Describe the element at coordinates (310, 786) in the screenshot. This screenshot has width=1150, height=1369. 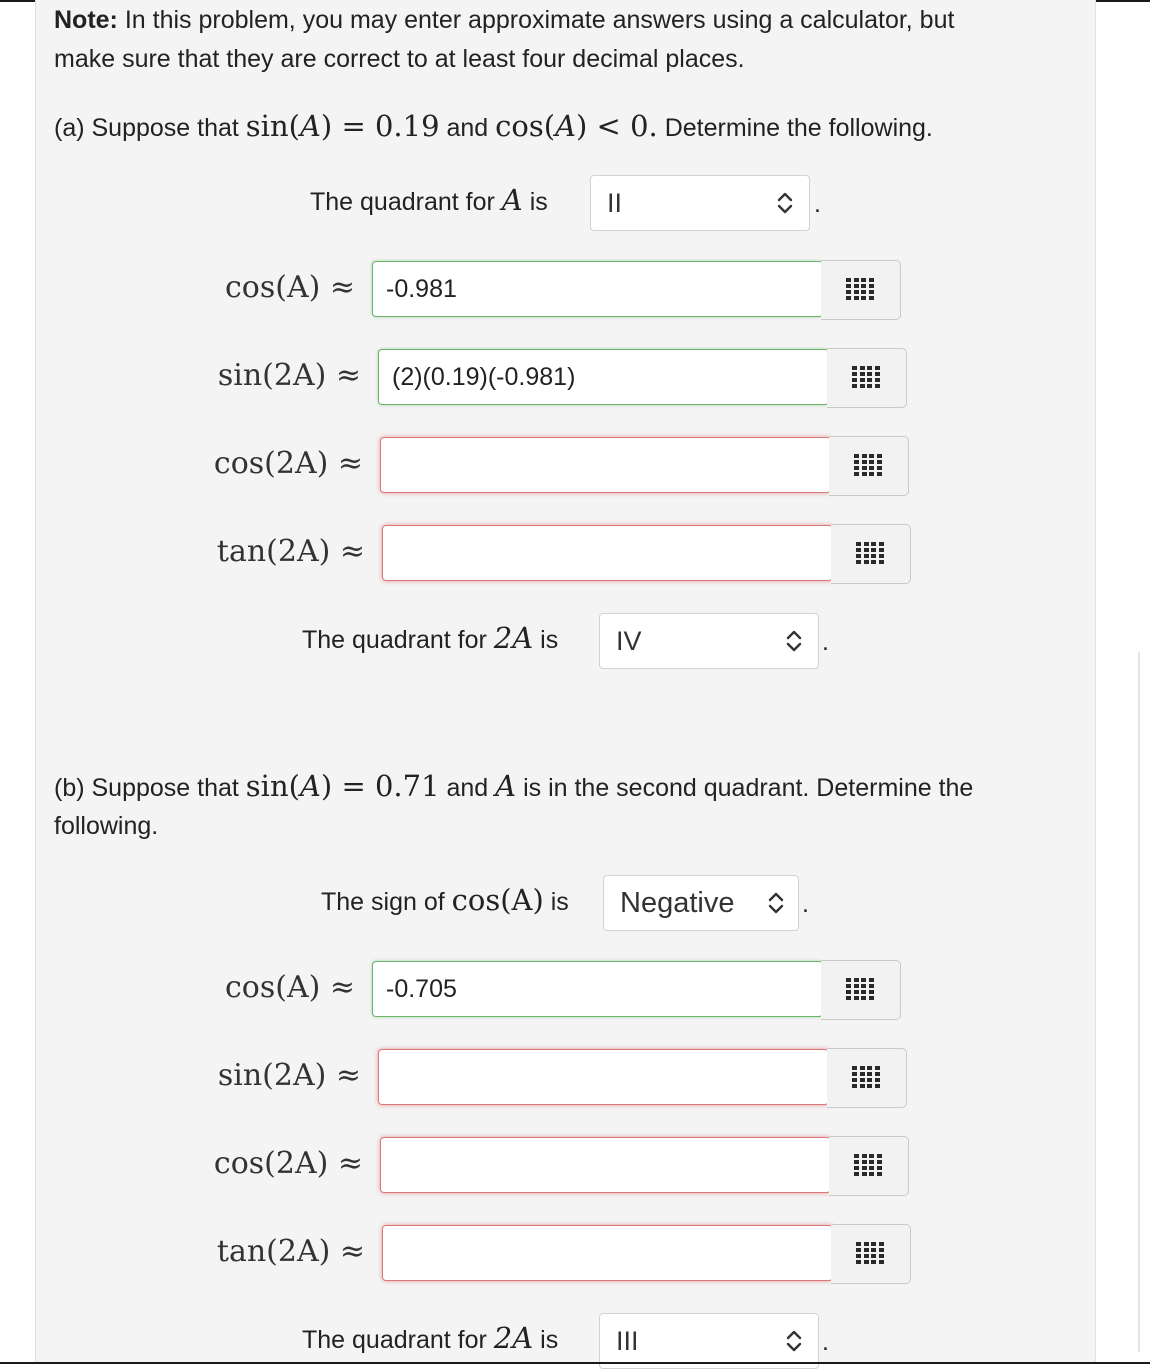
I see `part-b-var: A` at that location.